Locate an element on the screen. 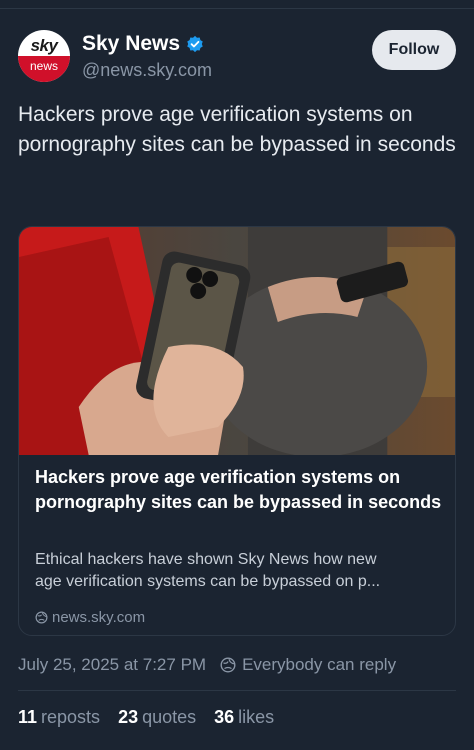 Image resolution: width=474 pixels, height=750 pixels. avatar-logo-bottom: news is located at coordinates (44, 69).